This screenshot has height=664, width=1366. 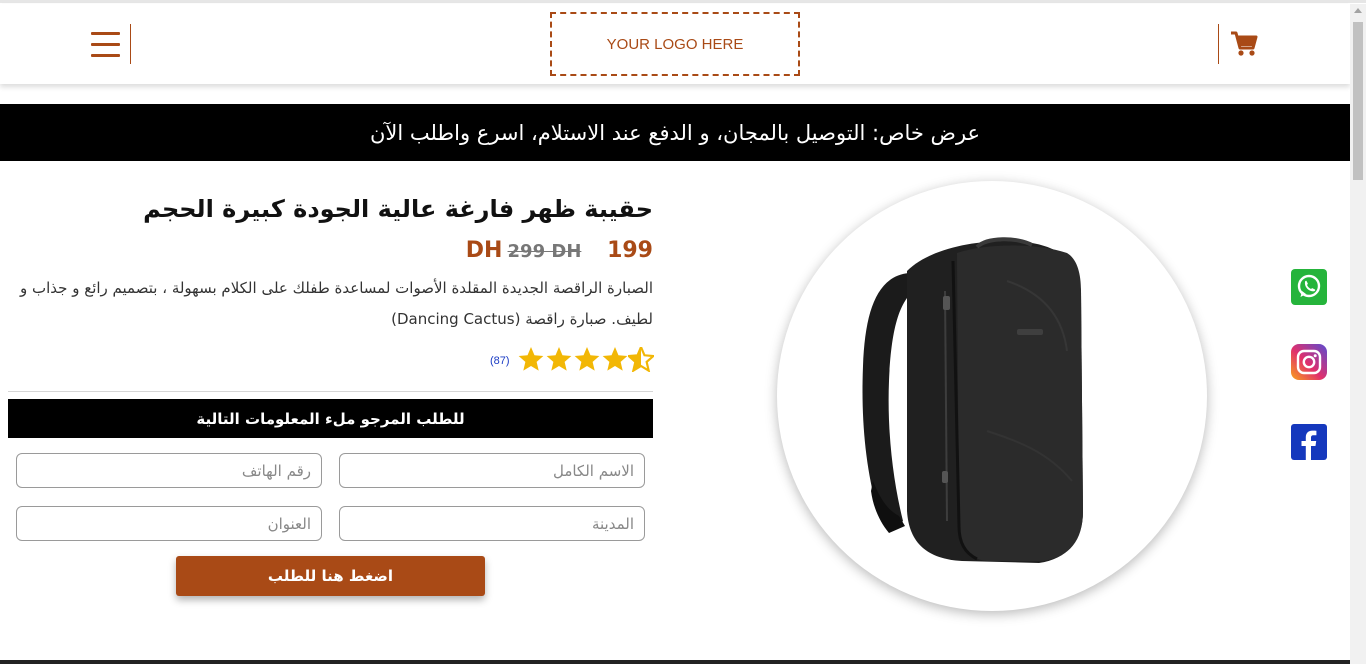 I want to click on hamburger-menu-icon, so click(x=105, y=45).